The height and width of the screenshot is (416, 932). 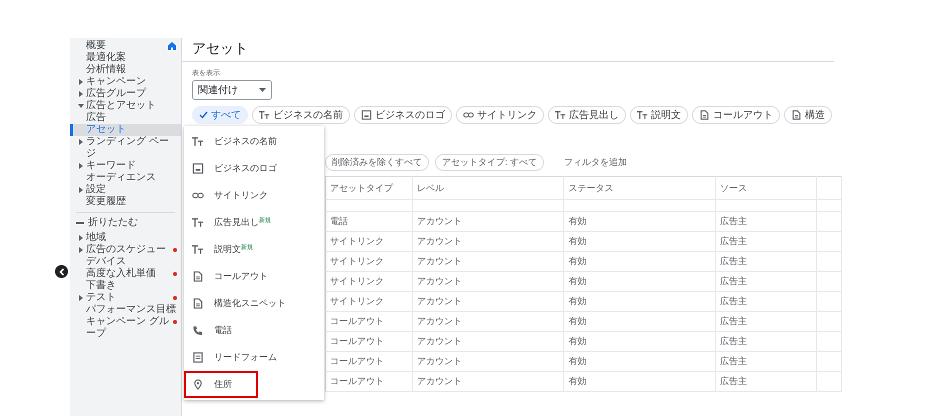 What do you see at coordinates (500, 115) in the screenshot?
I see `filter-chip: サイトリンク` at bounding box center [500, 115].